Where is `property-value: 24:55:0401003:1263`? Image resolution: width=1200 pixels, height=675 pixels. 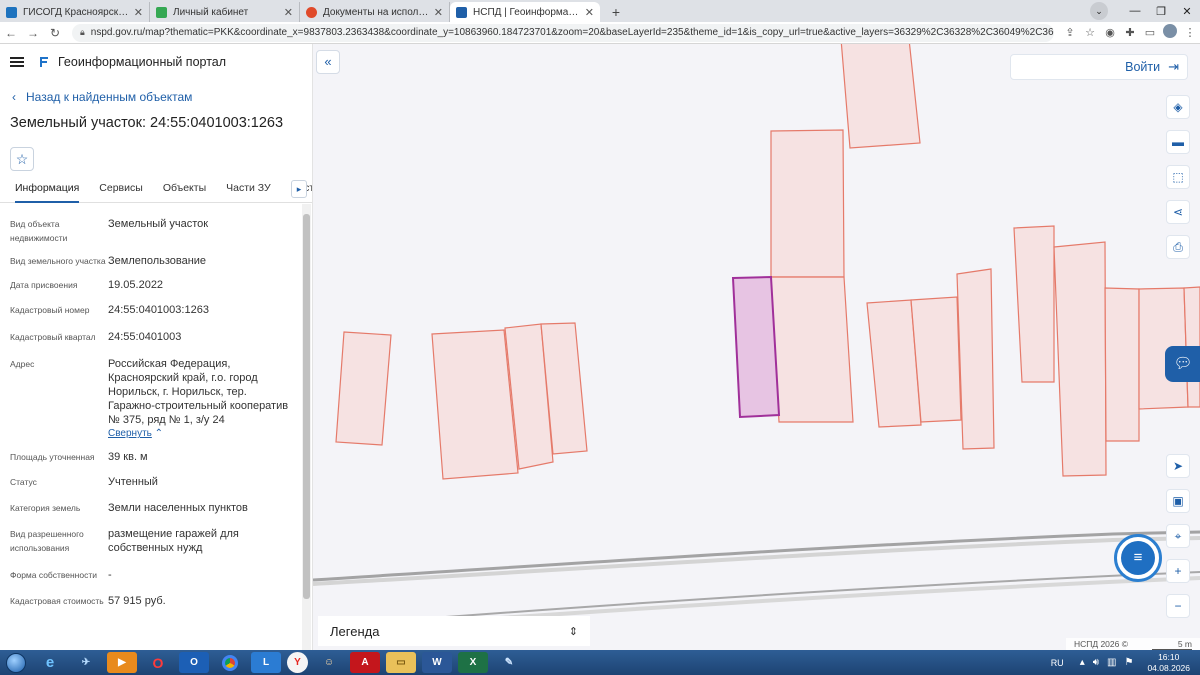 property-value: 24:55:0401003:1263 is located at coordinates (158, 310).